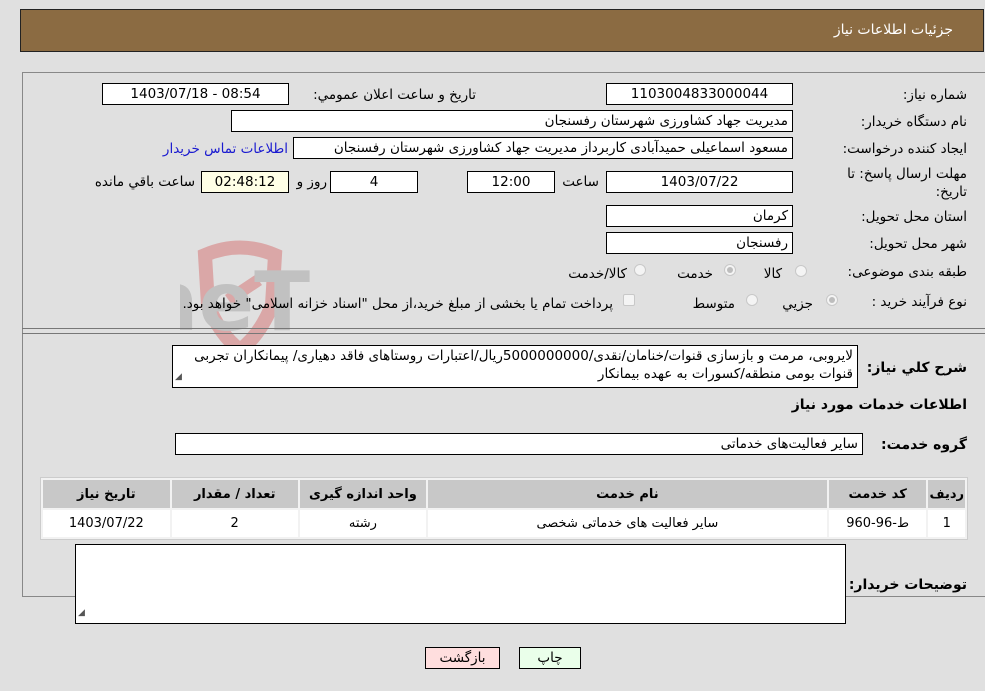 The image size is (985, 691). What do you see at coordinates (713, 304) in the screenshot?
I see `purchase-type-option-medium: متوسط` at bounding box center [713, 304].